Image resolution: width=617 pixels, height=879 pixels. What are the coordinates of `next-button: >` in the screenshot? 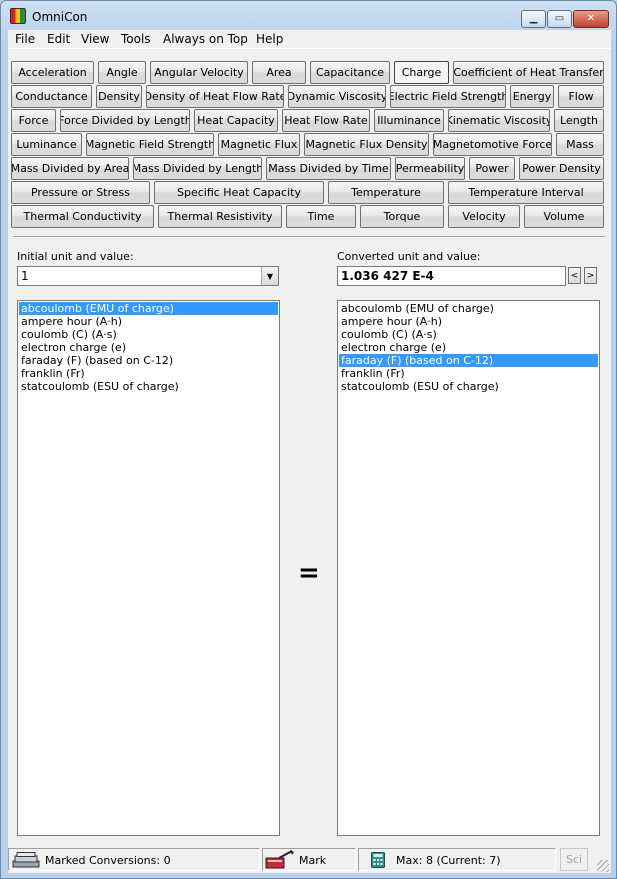 It's located at (590, 275).